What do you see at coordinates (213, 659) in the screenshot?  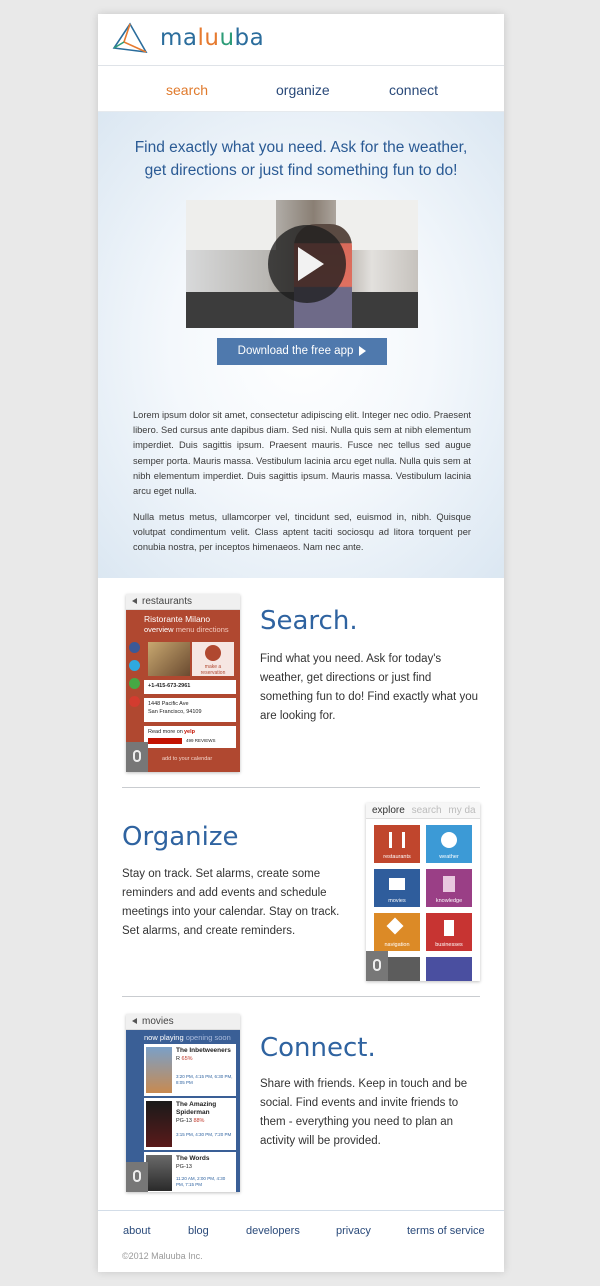 I see `make-reservation-button: make a reservation` at bounding box center [213, 659].